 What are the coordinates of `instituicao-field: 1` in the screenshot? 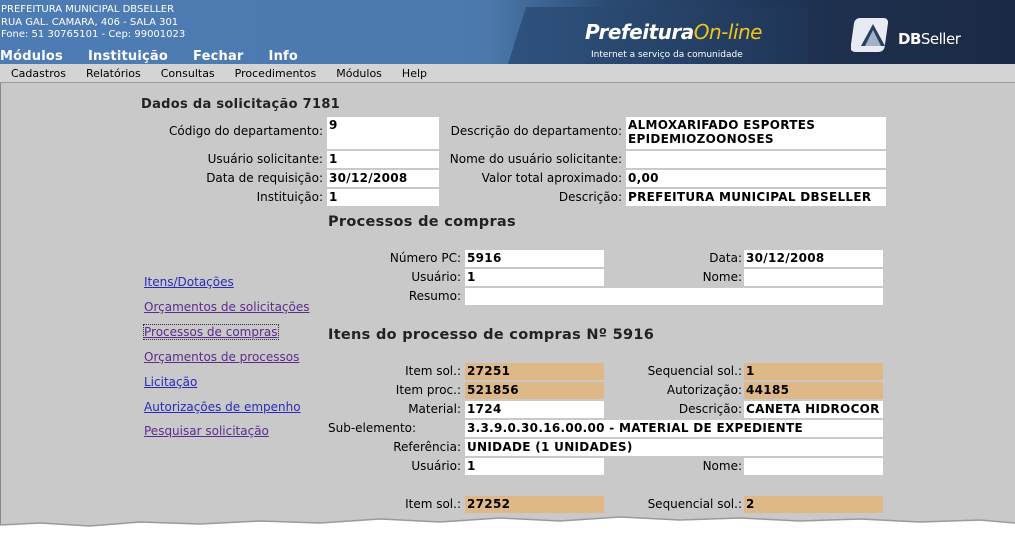 It's located at (383, 197).